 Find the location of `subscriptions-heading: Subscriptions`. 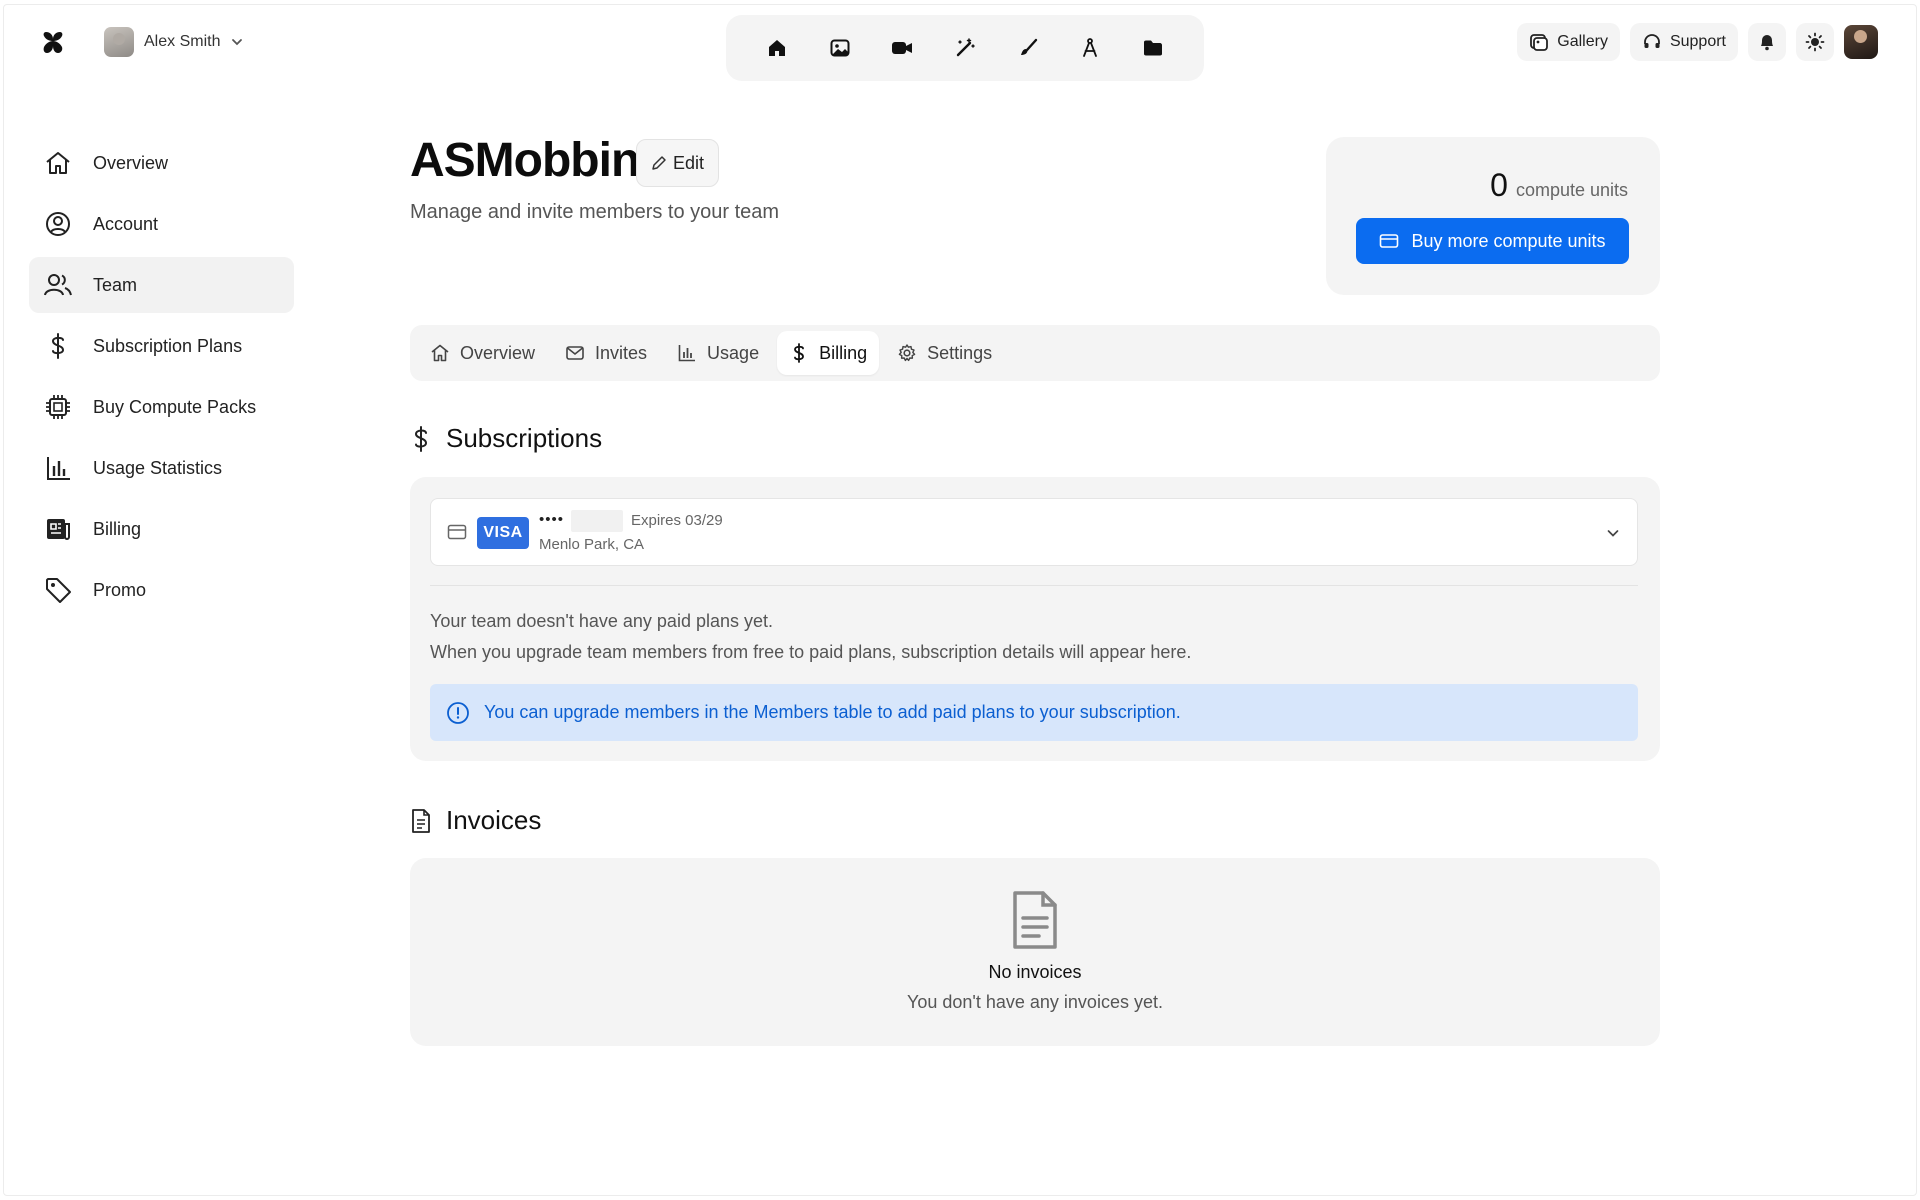

subscriptions-heading: Subscriptions is located at coordinates (506, 438).